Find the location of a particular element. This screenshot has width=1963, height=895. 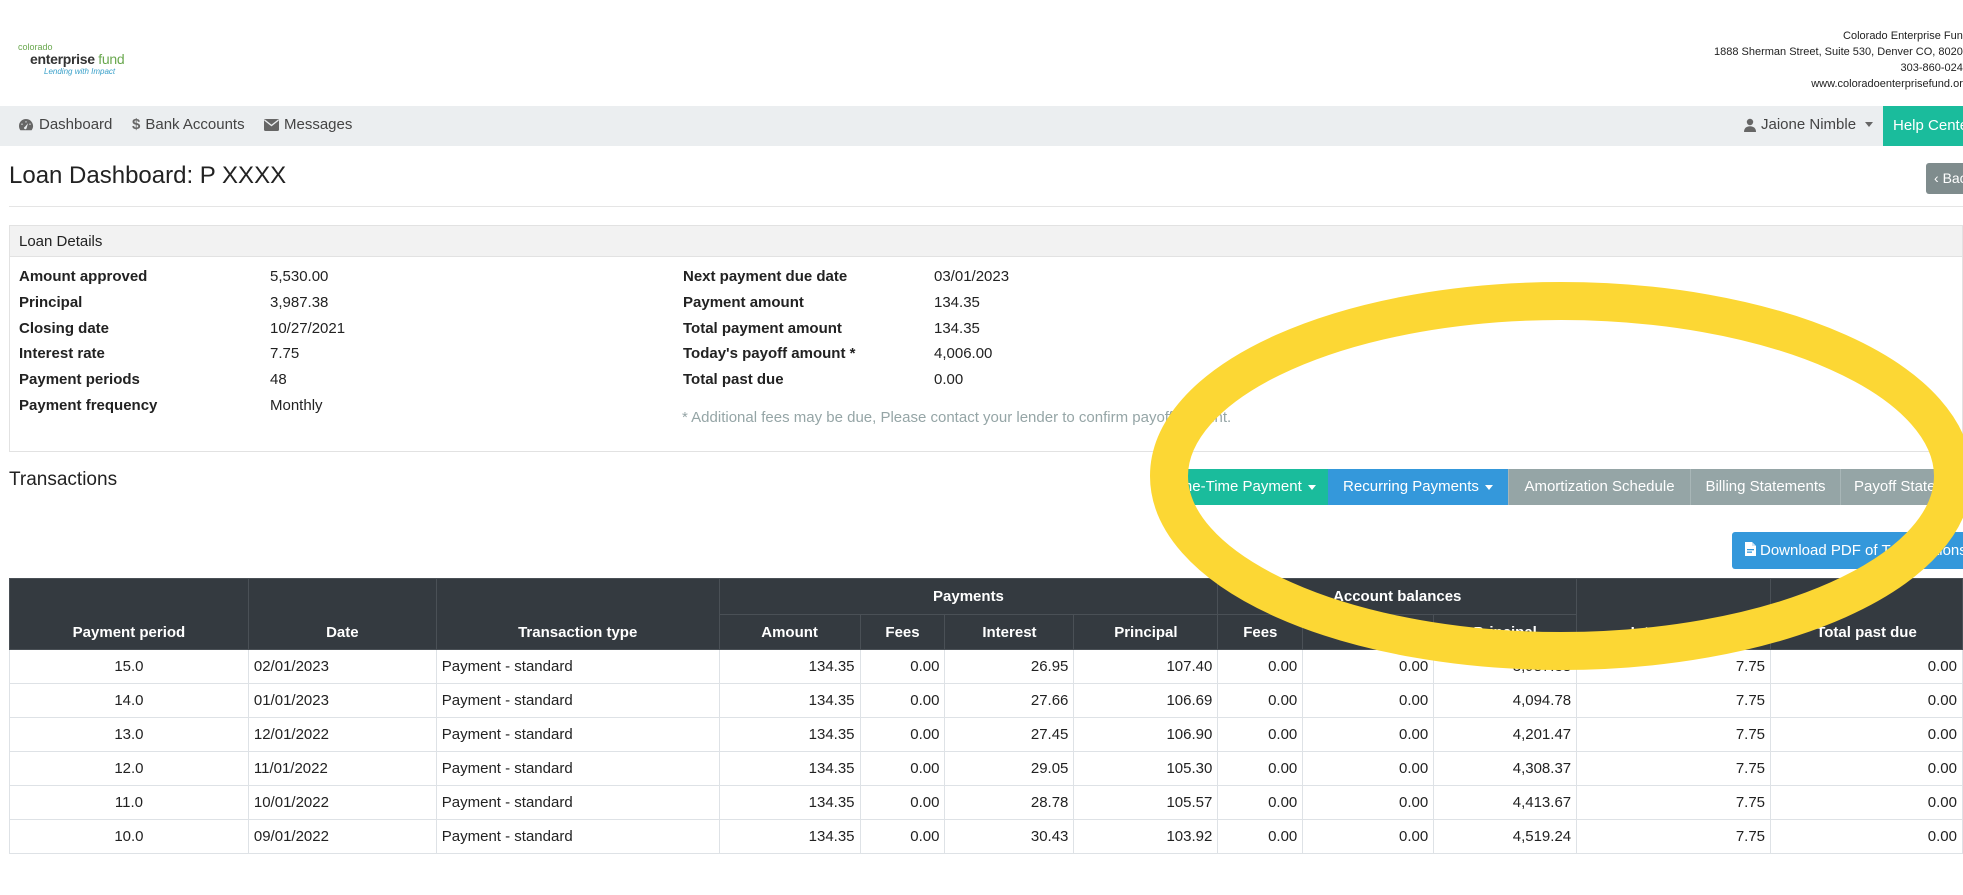

detail-label: Total payment amount is located at coordinates (762, 328).